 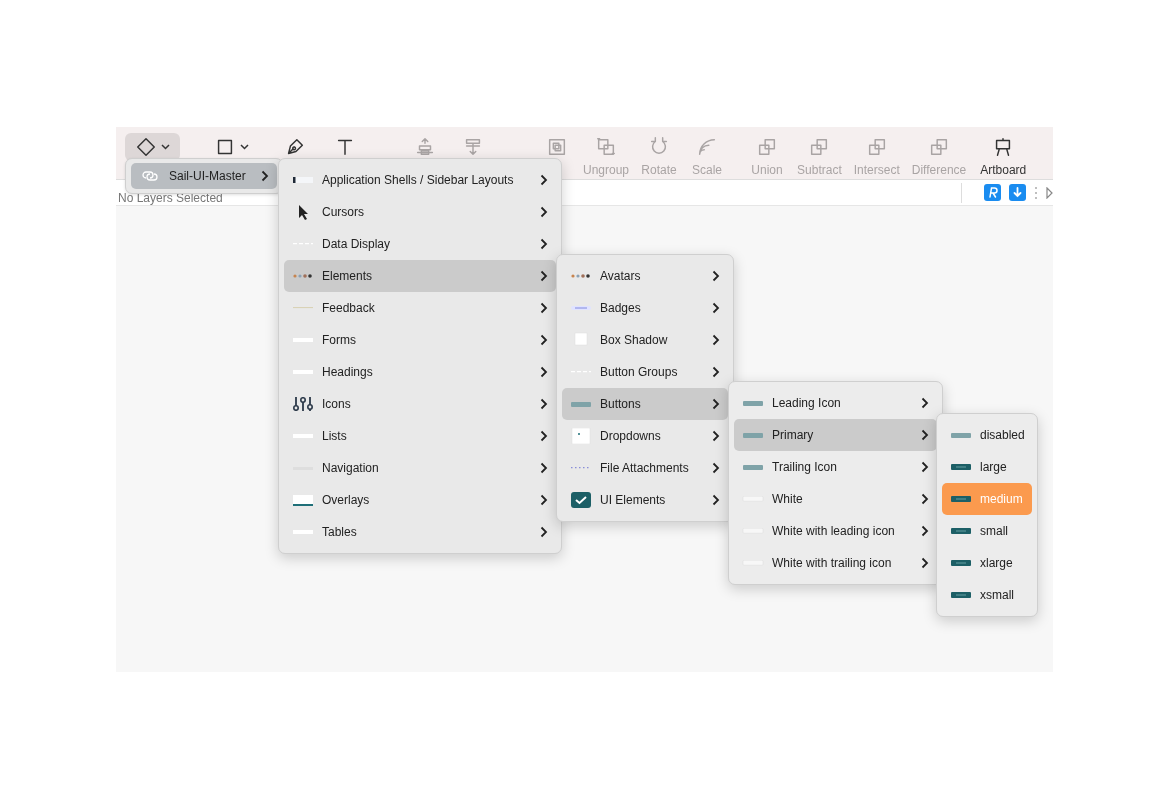 What do you see at coordinates (420, 180) in the screenshot?
I see `menu-item: Application Shells / Sidebar Layouts` at bounding box center [420, 180].